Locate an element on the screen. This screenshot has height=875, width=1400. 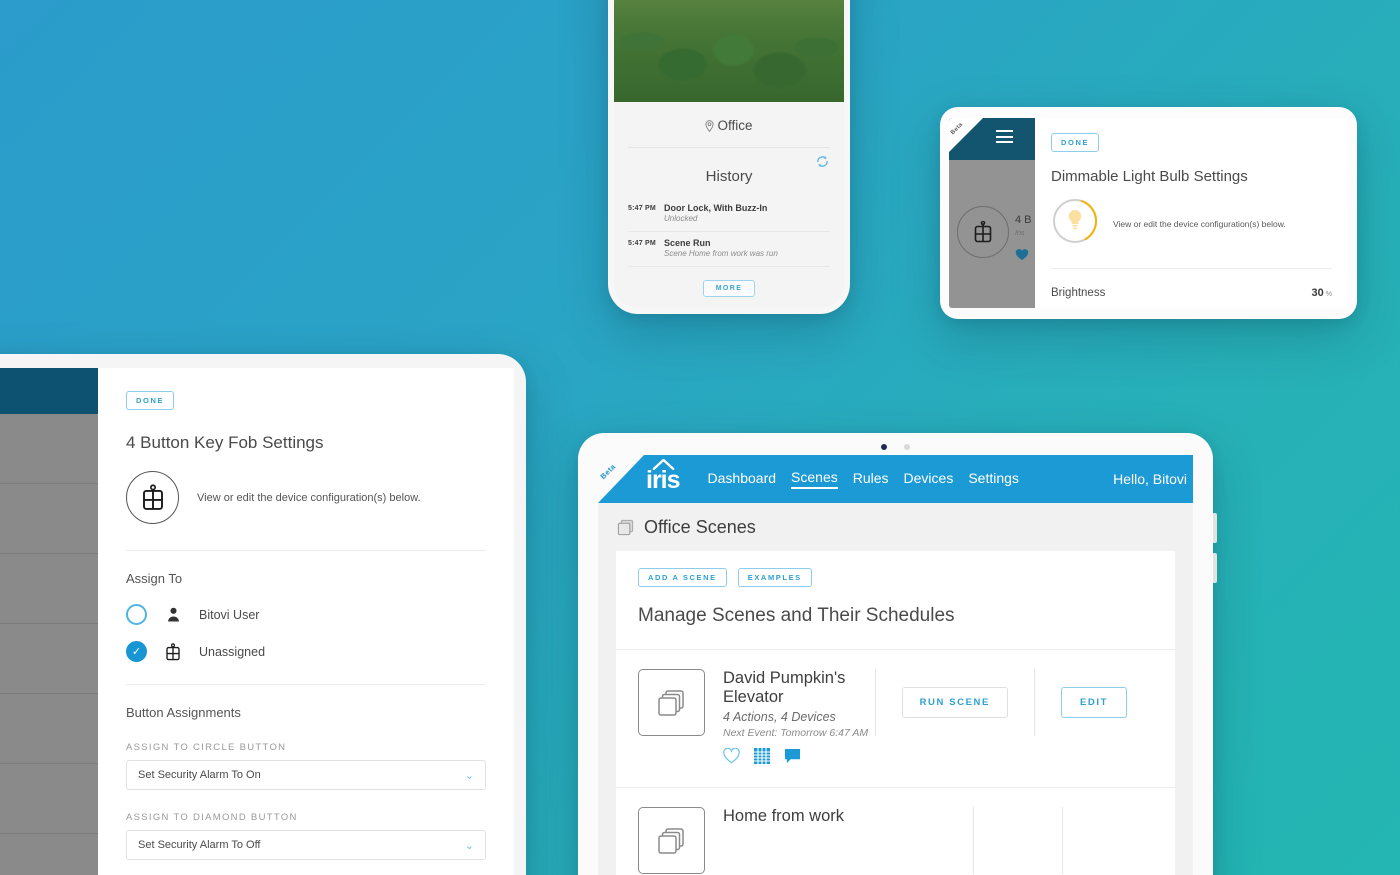
scene-action-area: RUN SCENE EDIT is located at coordinates (1013, 702).